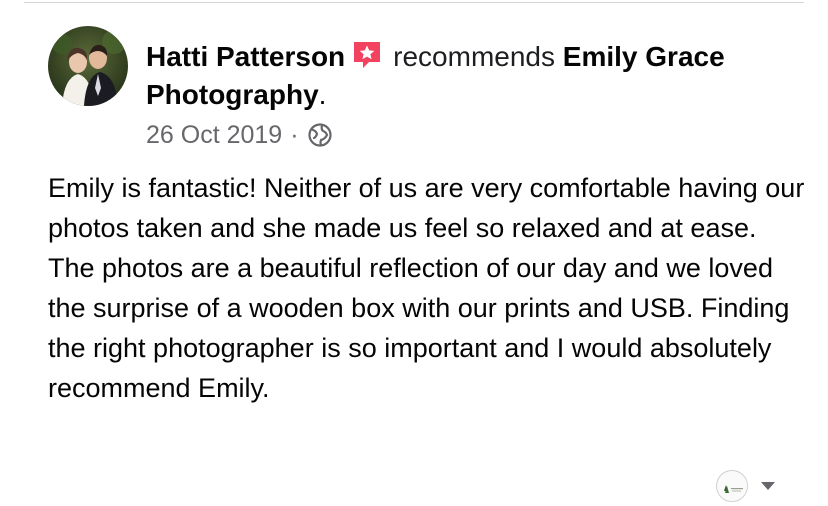  I want to click on recommendation-star-icon, so click(367, 55).